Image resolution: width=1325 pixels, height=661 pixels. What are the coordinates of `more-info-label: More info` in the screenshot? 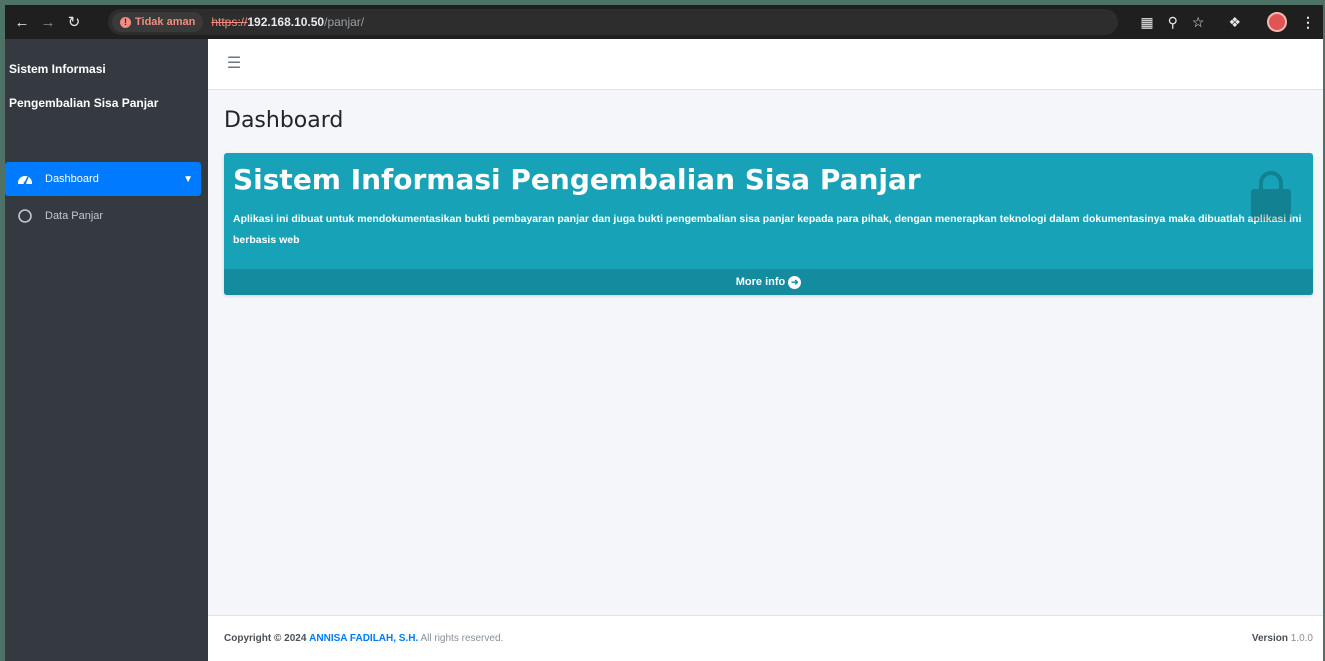 It's located at (760, 282).